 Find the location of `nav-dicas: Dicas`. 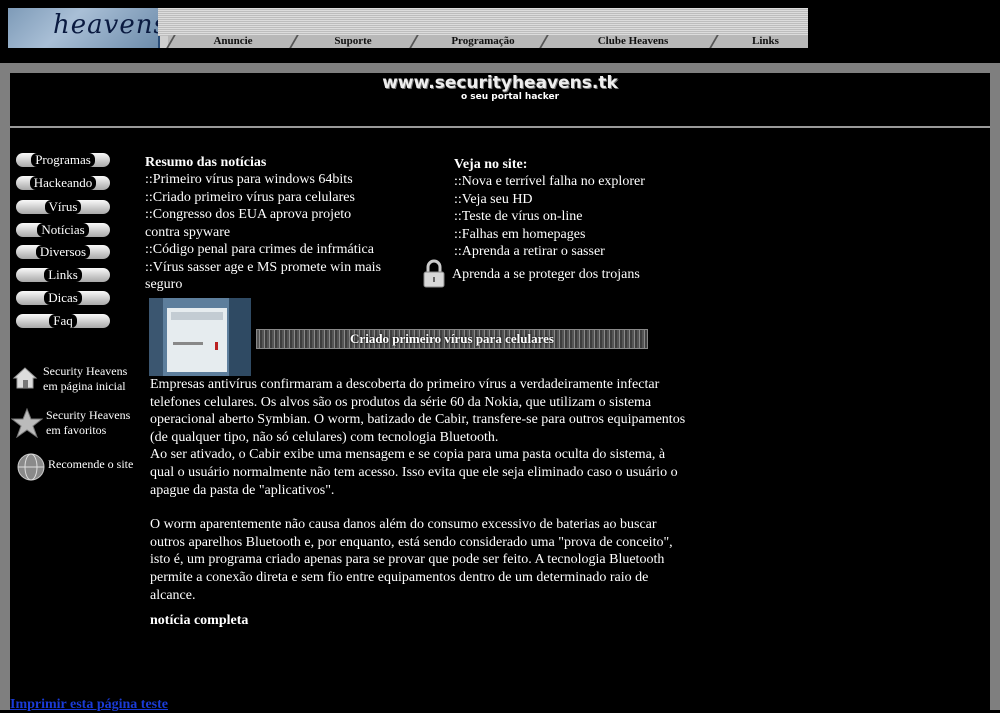

nav-dicas: Dicas is located at coordinates (63, 298).